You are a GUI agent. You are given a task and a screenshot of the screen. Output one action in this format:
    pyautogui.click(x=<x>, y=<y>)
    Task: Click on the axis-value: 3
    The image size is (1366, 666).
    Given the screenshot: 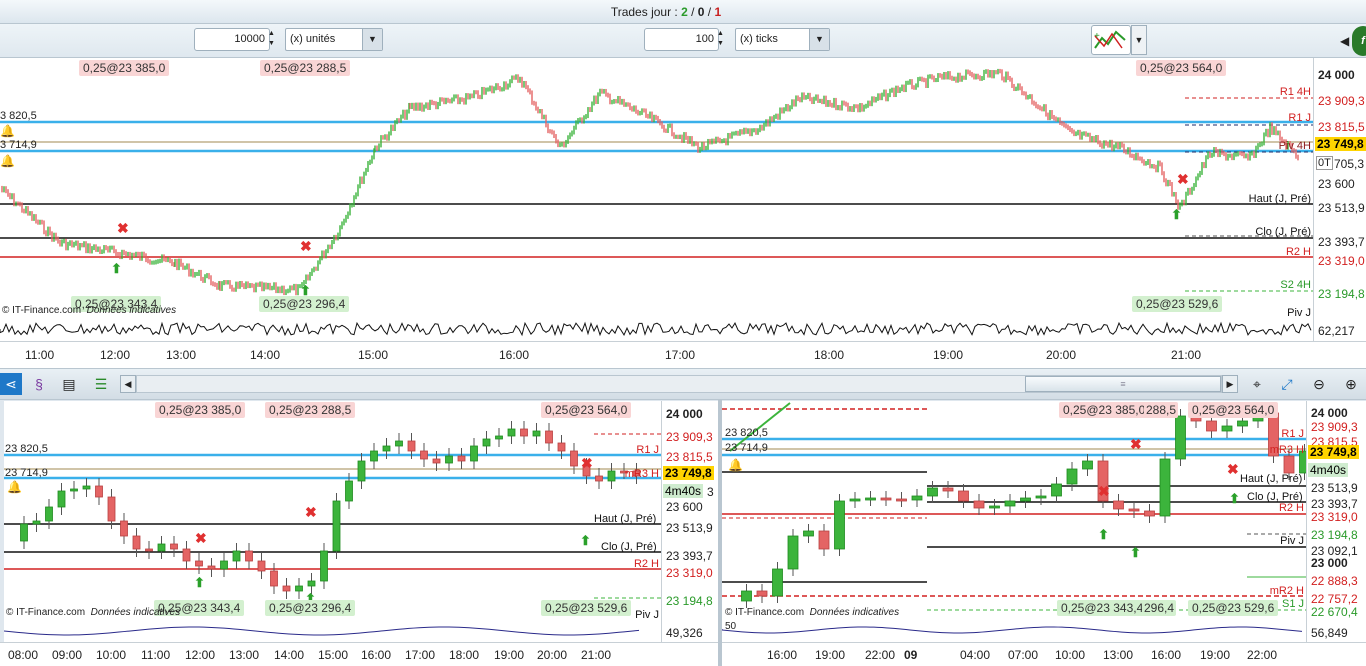 What is the action you would take?
    pyautogui.click(x=710, y=492)
    